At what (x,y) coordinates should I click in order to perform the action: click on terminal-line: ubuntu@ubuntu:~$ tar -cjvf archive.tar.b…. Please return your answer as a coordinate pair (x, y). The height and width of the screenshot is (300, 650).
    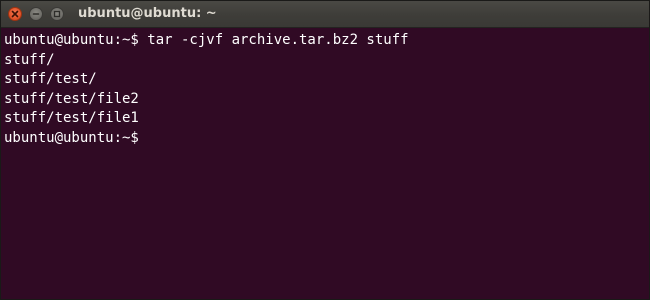
    Looking at the image, I should click on (206, 40).